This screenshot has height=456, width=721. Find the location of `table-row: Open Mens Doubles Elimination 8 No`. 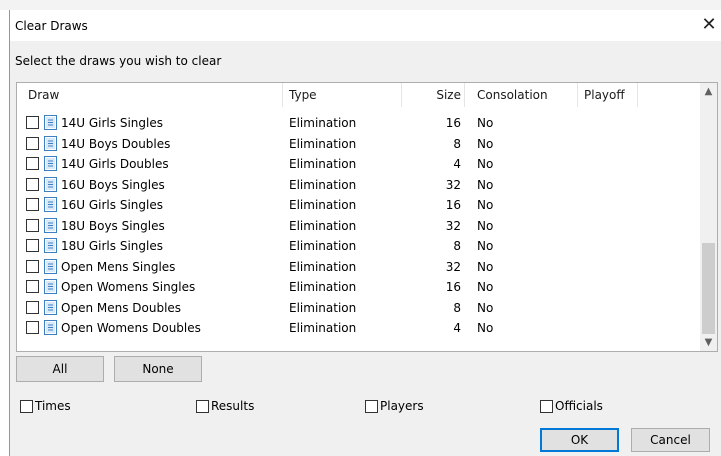

table-row: Open Mens Doubles Elimination 8 No is located at coordinates (358, 309).